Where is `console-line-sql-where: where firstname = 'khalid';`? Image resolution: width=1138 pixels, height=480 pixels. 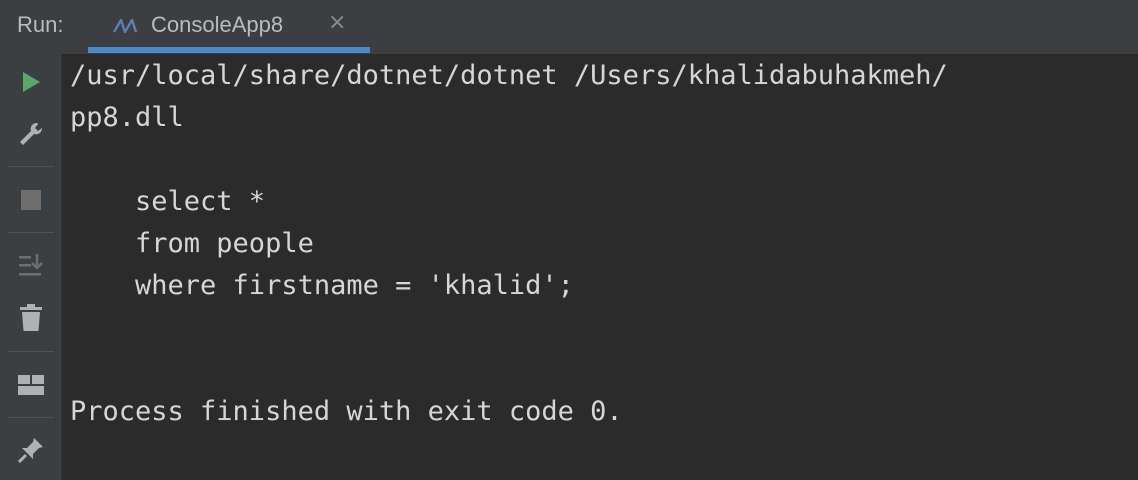 console-line-sql-where: where firstname = 'khalid'; is located at coordinates (322, 285).